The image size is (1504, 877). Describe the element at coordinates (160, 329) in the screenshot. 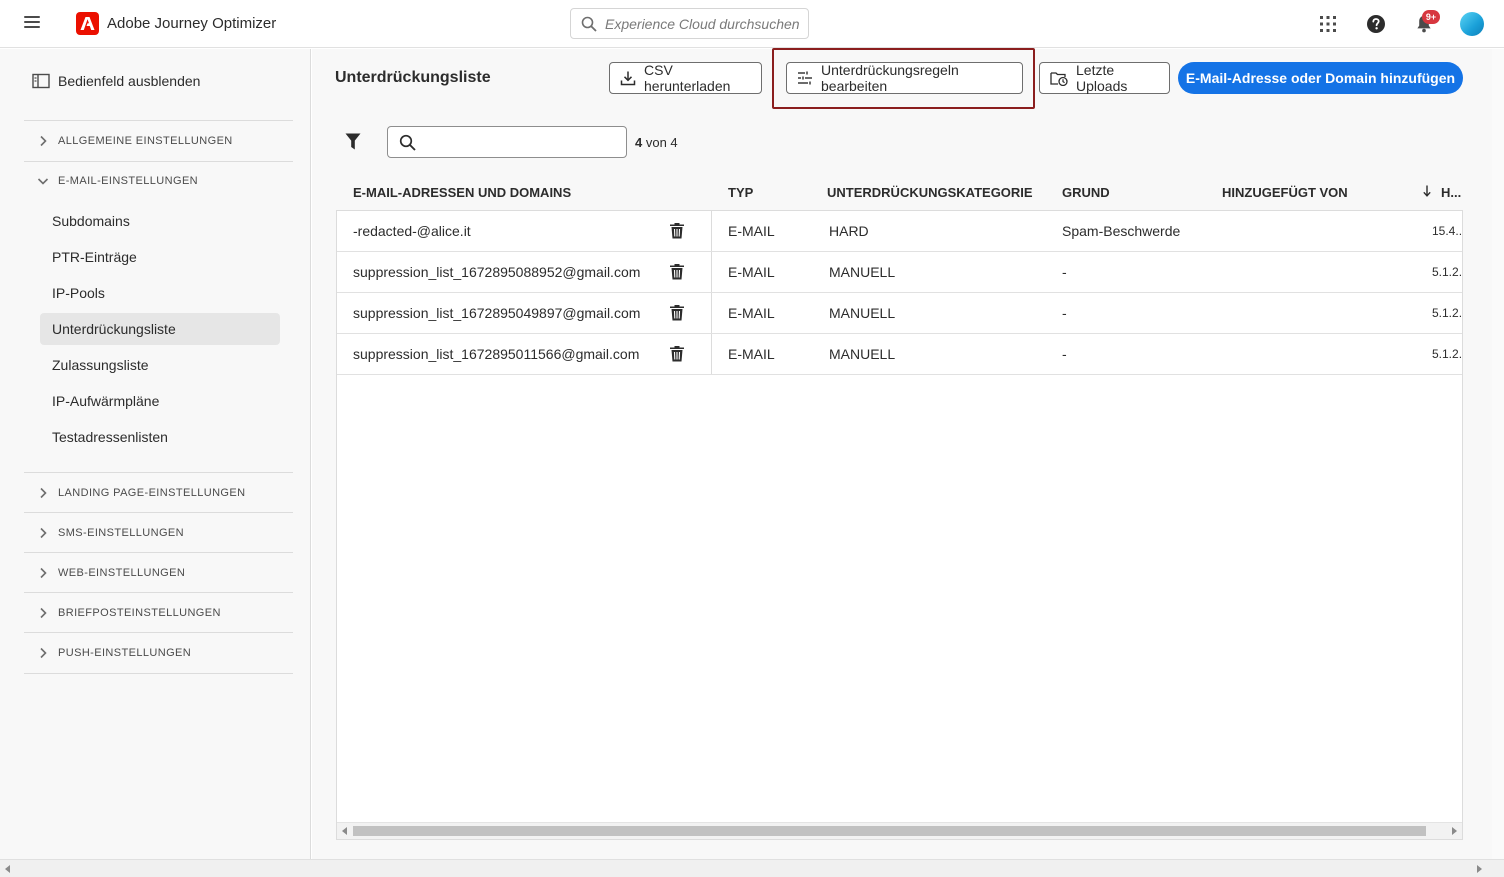

I see `sidebar-item-suppression-list: Unterdrückungsliste` at that location.